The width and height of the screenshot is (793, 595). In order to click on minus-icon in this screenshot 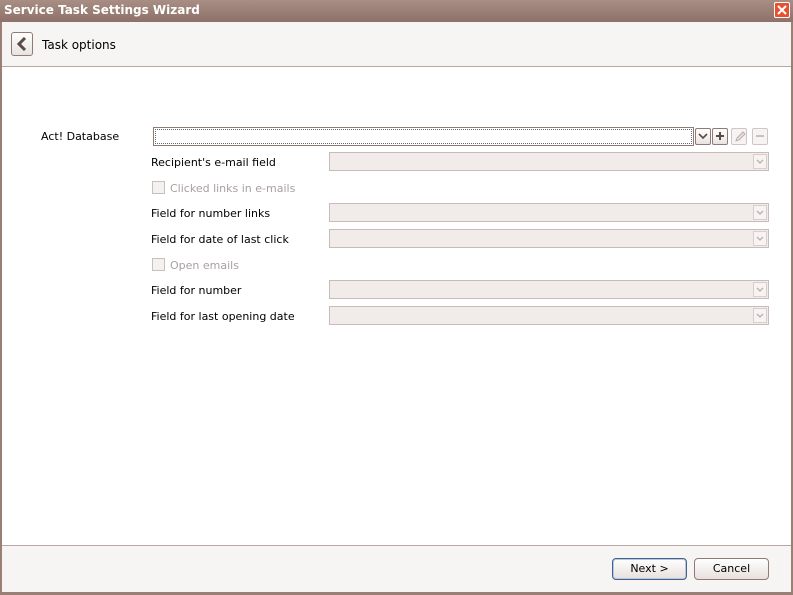, I will do `click(760, 136)`.